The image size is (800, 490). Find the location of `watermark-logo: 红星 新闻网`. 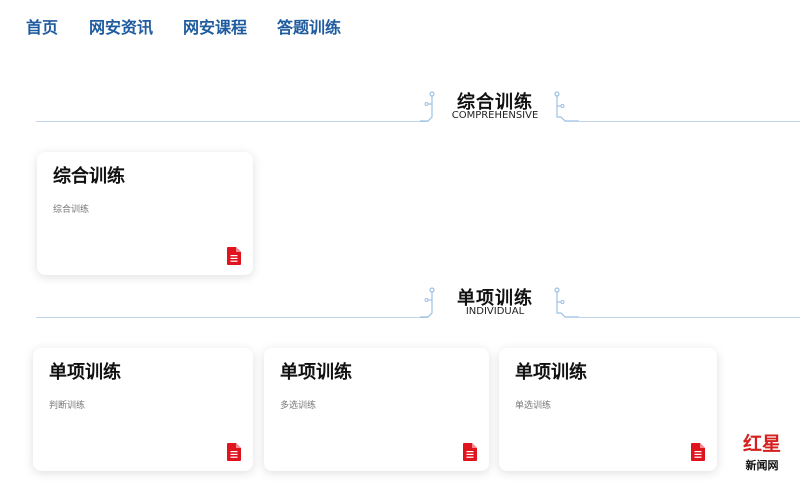

watermark-logo: 红星 新闻网 is located at coordinates (762, 456).